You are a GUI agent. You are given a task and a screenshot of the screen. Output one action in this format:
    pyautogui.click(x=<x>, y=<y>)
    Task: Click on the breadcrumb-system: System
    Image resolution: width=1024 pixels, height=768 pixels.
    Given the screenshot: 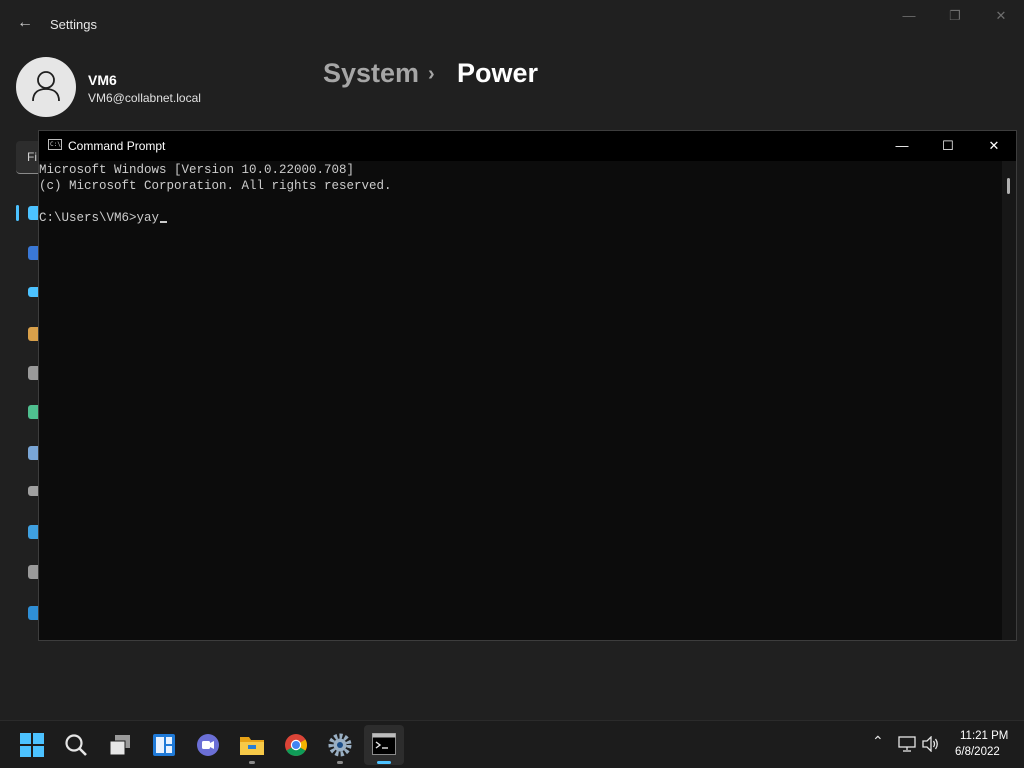 What is the action you would take?
    pyautogui.click(x=371, y=73)
    